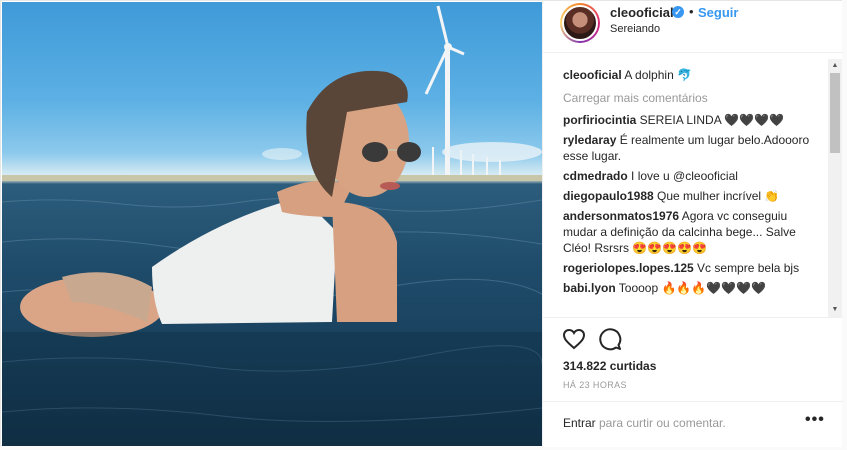 The width and height of the screenshot is (847, 450). Describe the element at coordinates (746, 268) in the screenshot. I see `comment-text: Vc sempre bela bjs` at that location.